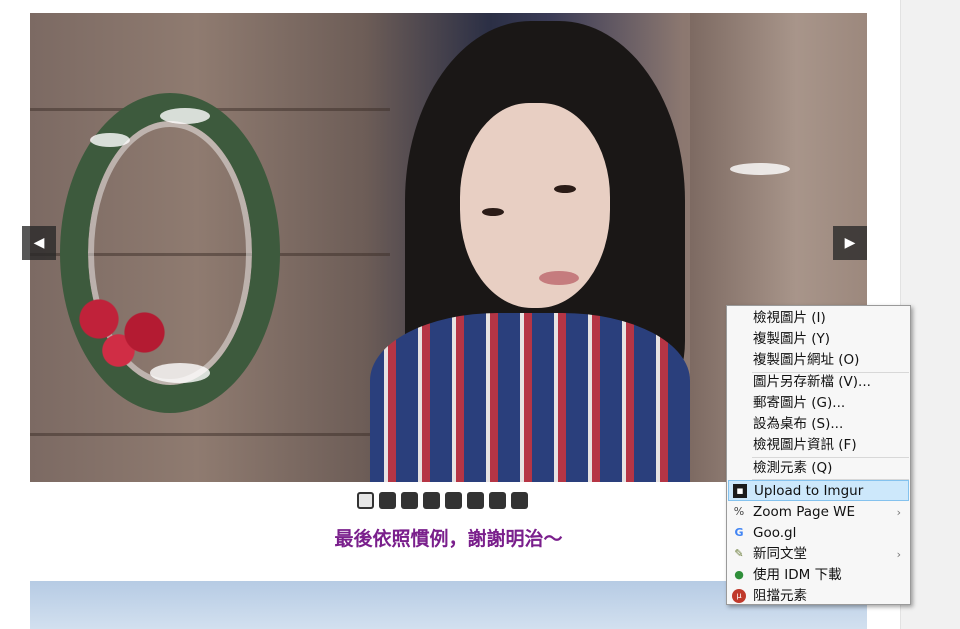 The height and width of the screenshot is (629, 960). I want to click on menu-item-label: 使用 IDM 下載, so click(797, 575).